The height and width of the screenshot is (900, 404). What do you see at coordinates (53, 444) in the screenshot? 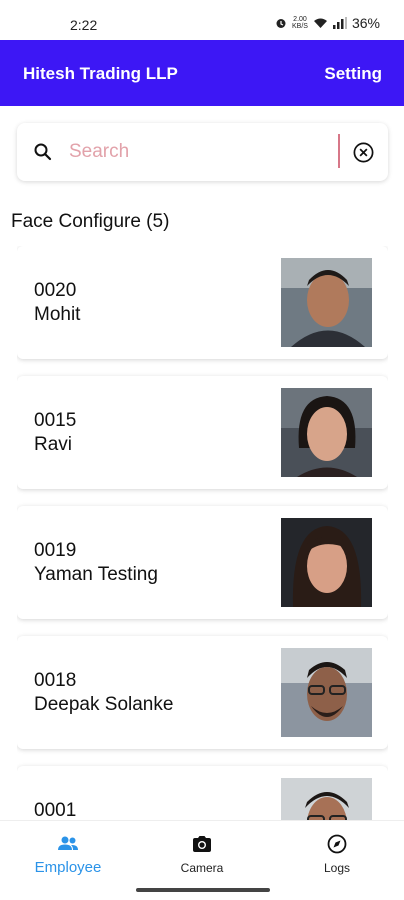
I see `employee-name: Ravi` at bounding box center [53, 444].